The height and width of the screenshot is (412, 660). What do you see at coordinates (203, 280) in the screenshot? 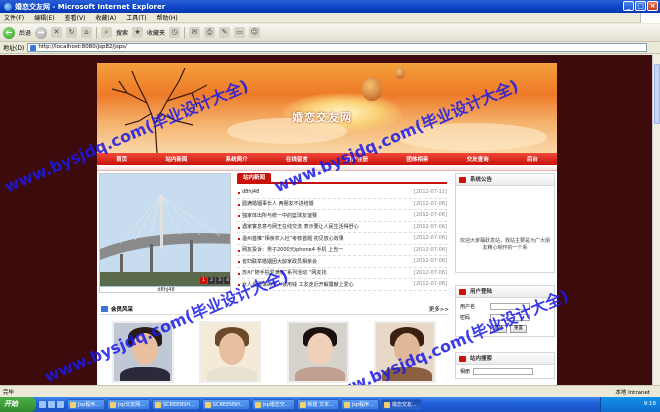
I see `pager-1: 1` at bounding box center [203, 280].